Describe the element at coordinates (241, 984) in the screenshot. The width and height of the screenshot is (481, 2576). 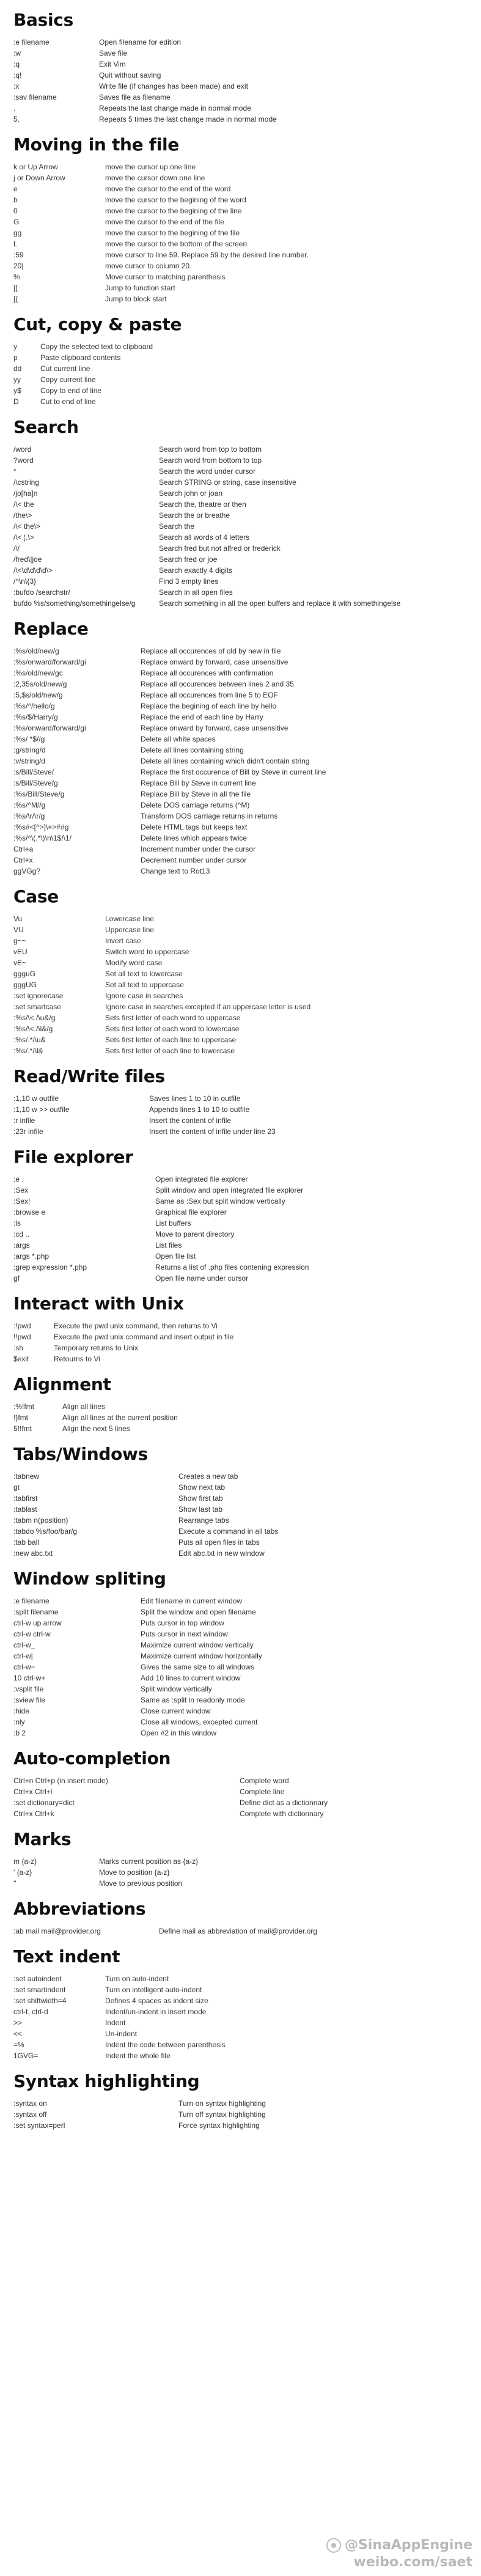
I see `command-row: gggUG Set all text to uppercase` at that location.